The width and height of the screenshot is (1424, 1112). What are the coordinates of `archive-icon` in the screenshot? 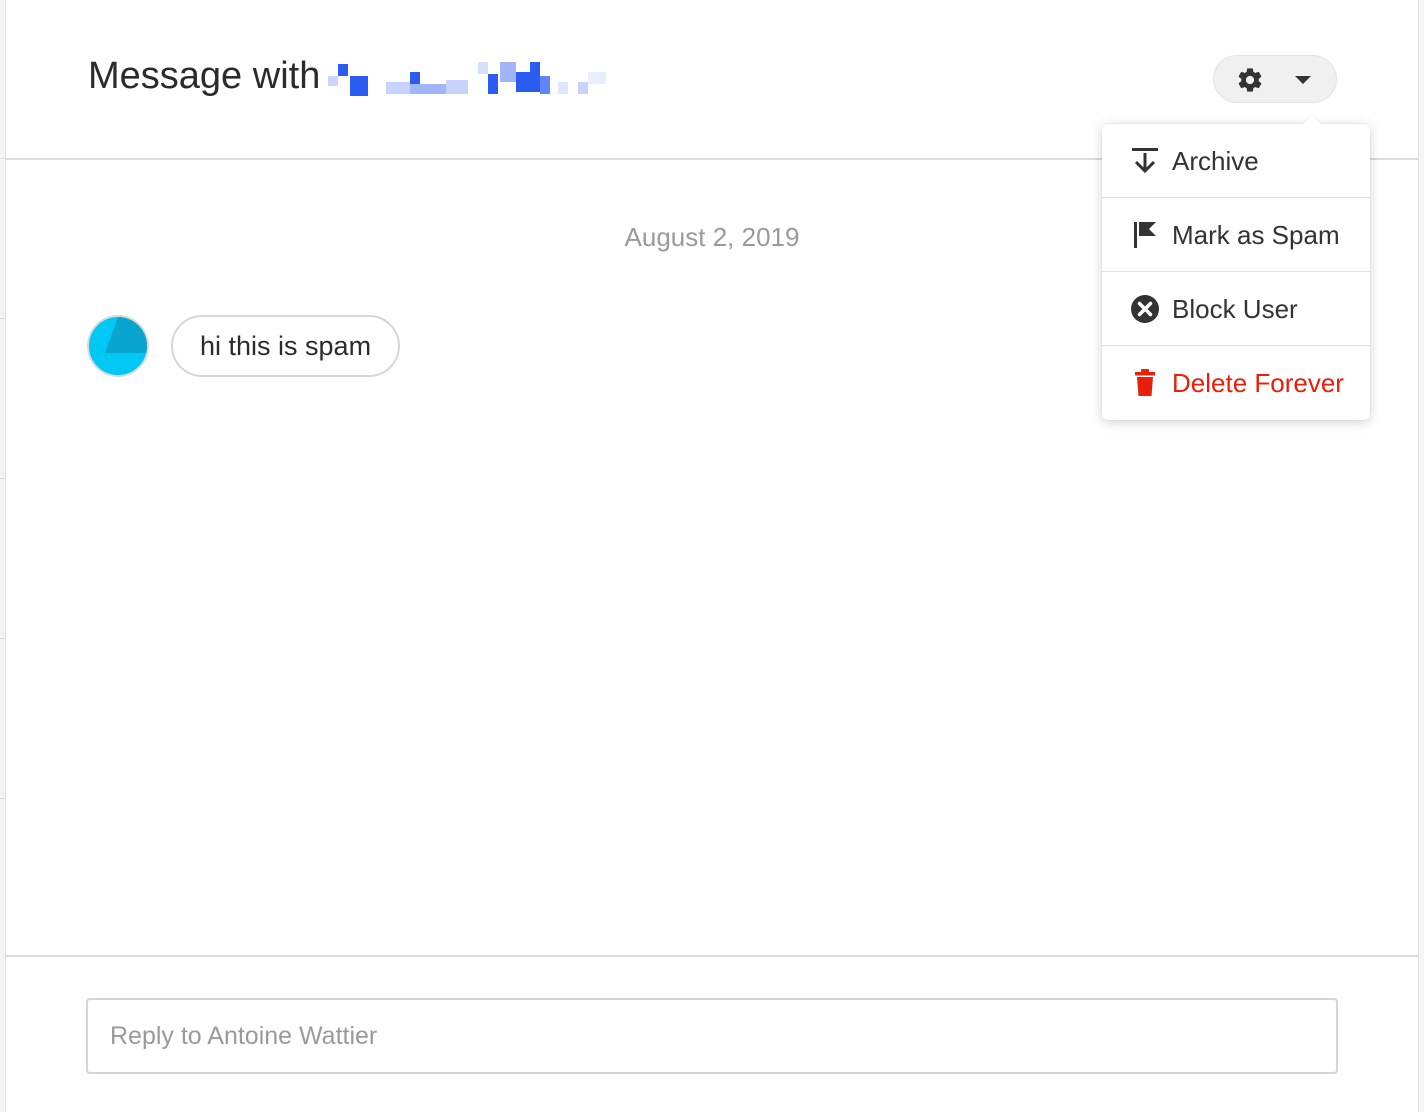 It's located at (1145, 161).